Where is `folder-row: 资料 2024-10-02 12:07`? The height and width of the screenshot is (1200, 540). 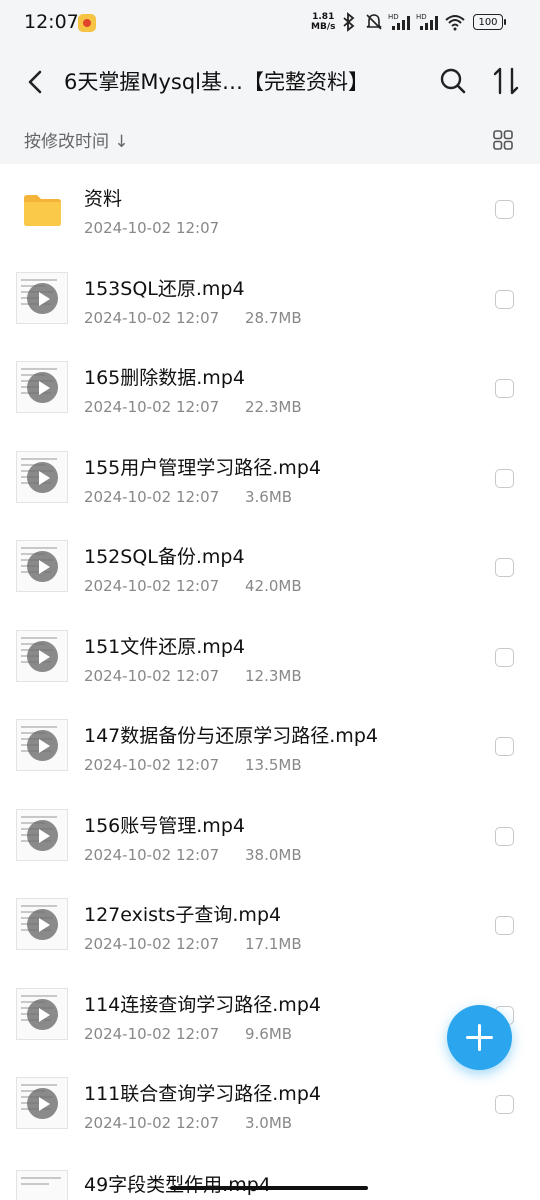
folder-row: 资料 2024-10-02 12:07 is located at coordinates (270, 209).